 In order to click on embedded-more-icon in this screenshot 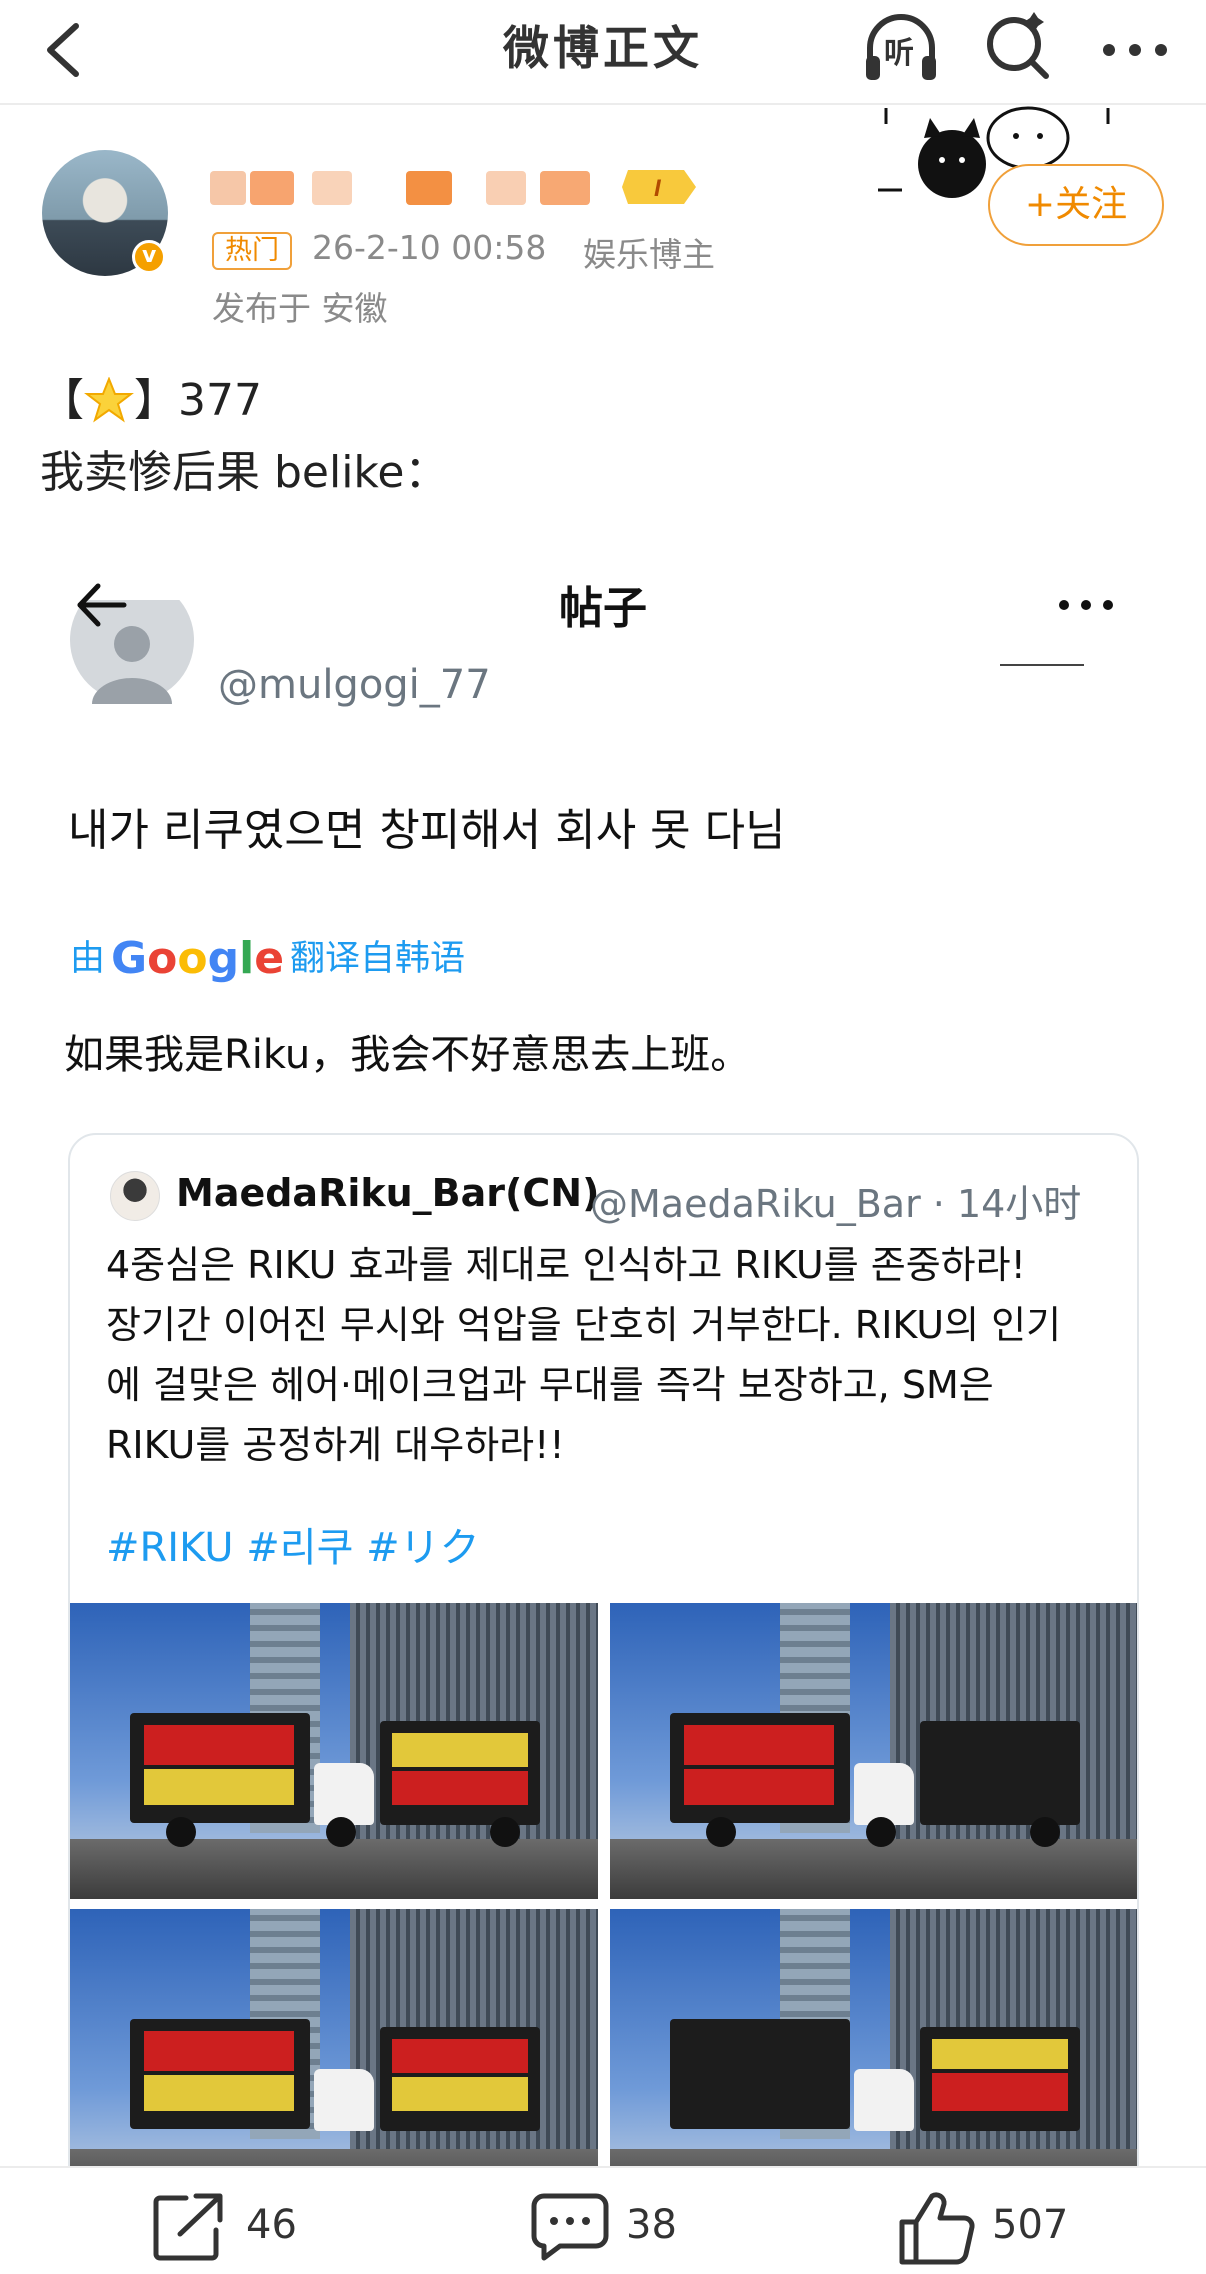, I will do `click(1086, 605)`.